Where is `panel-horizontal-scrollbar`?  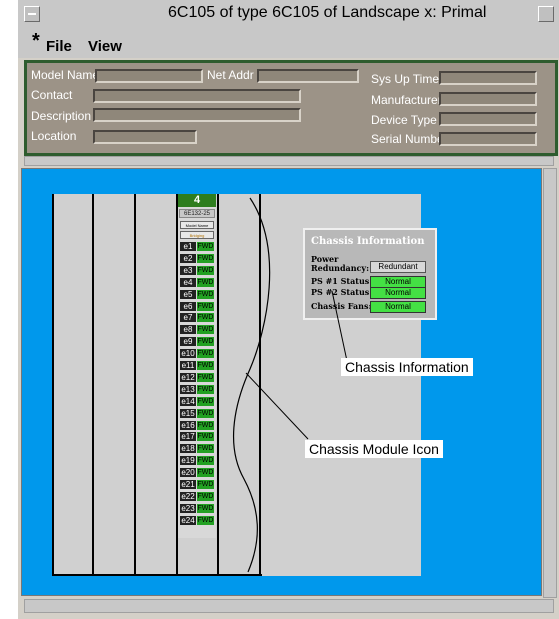
panel-horizontal-scrollbar is located at coordinates (289, 161).